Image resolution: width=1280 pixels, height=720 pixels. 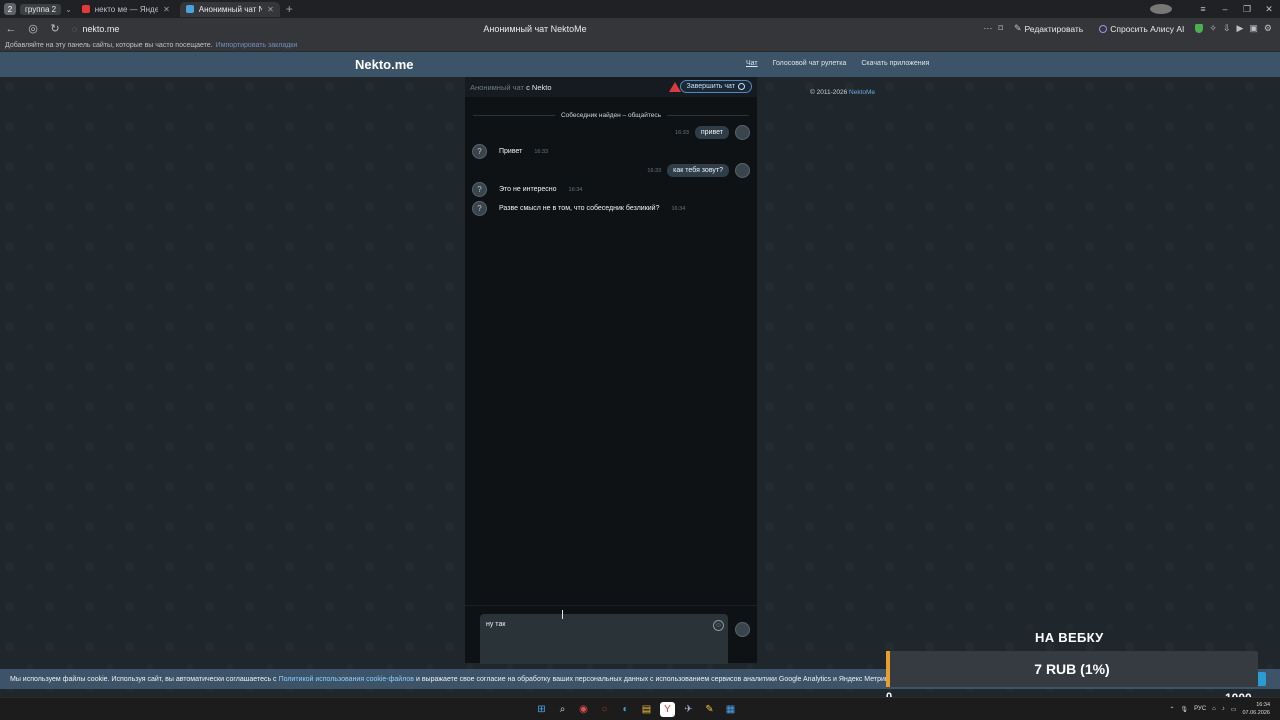 I want to click on chrome-icon: ◉, so click(x=583, y=709).